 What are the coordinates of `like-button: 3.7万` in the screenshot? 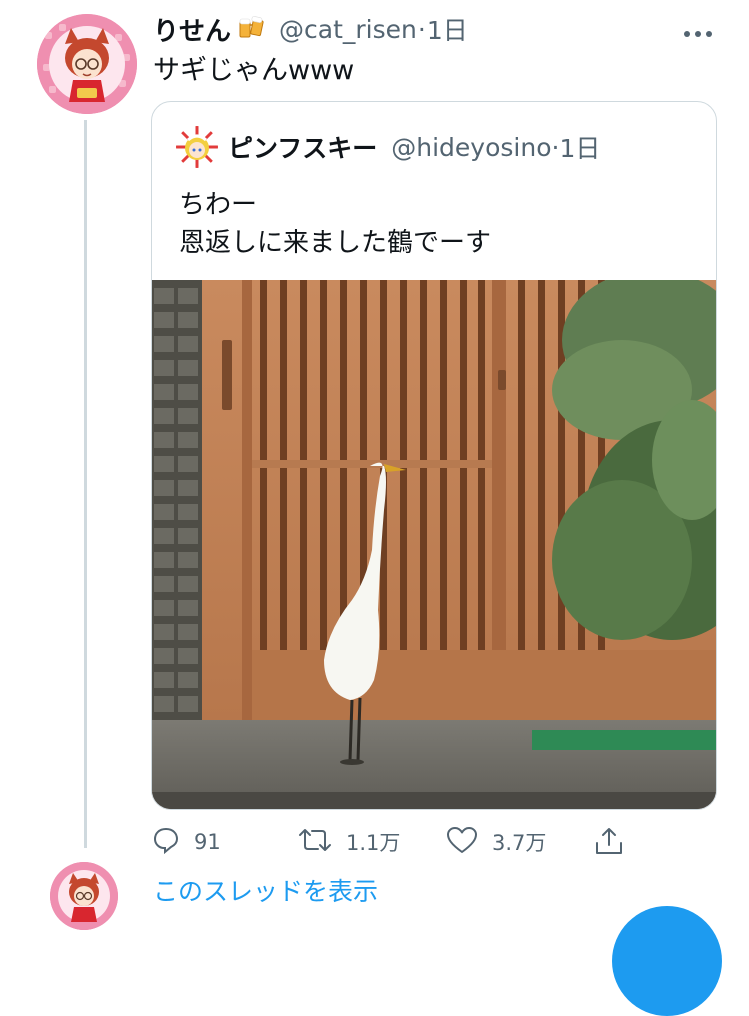 It's located at (496, 842).